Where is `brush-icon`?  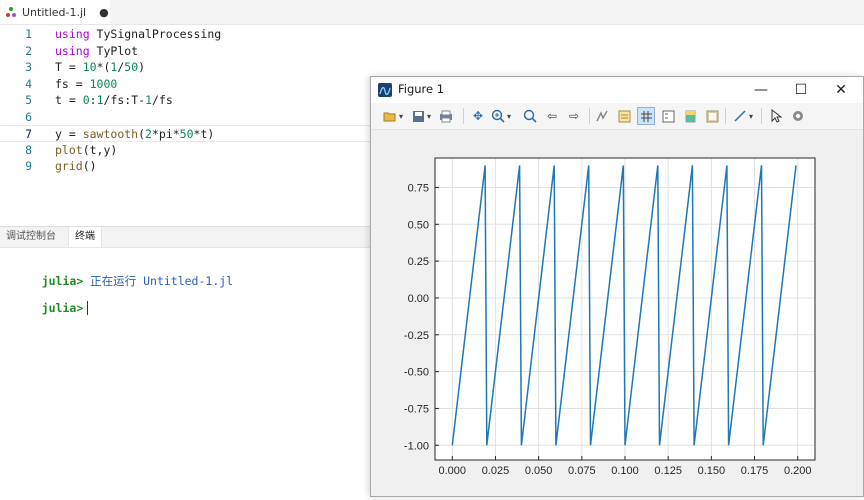 brush-icon is located at coordinates (602, 116).